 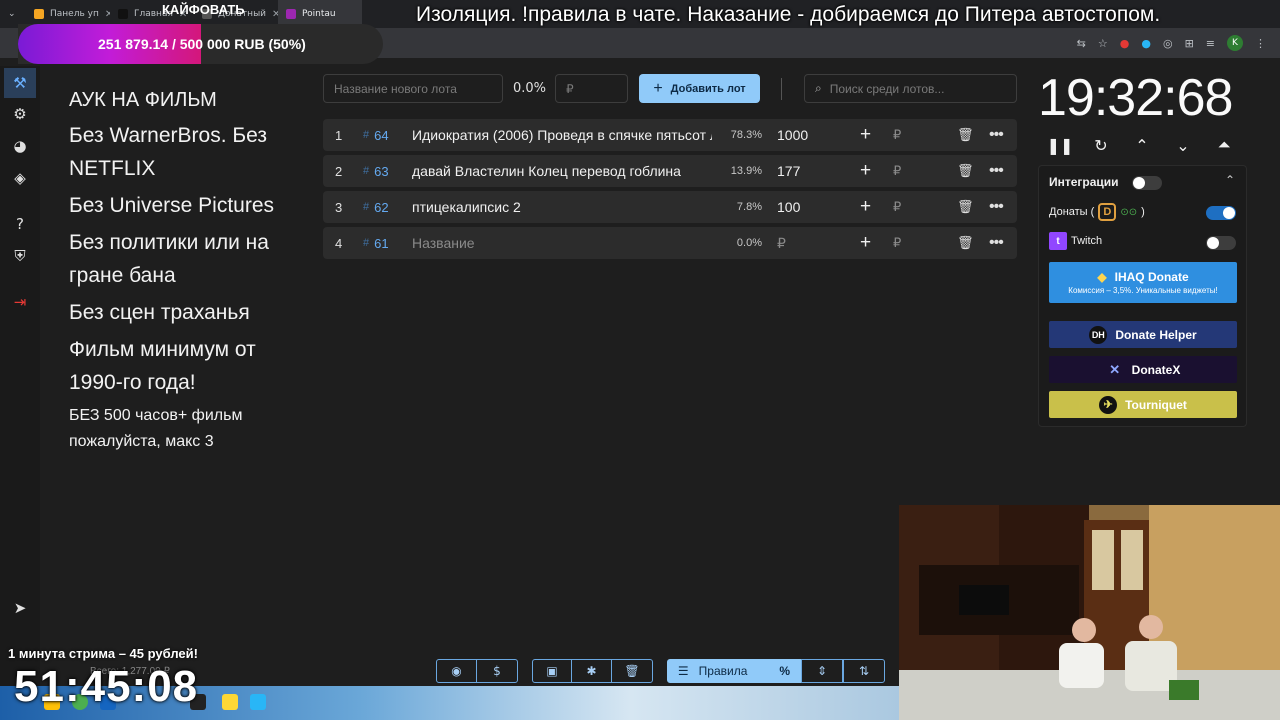 What do you see at coordinates (162, 366) in the screenshot?
I see `rules-item: Фильм минимум от 1990-го года!` at bounding box center [162, 366].